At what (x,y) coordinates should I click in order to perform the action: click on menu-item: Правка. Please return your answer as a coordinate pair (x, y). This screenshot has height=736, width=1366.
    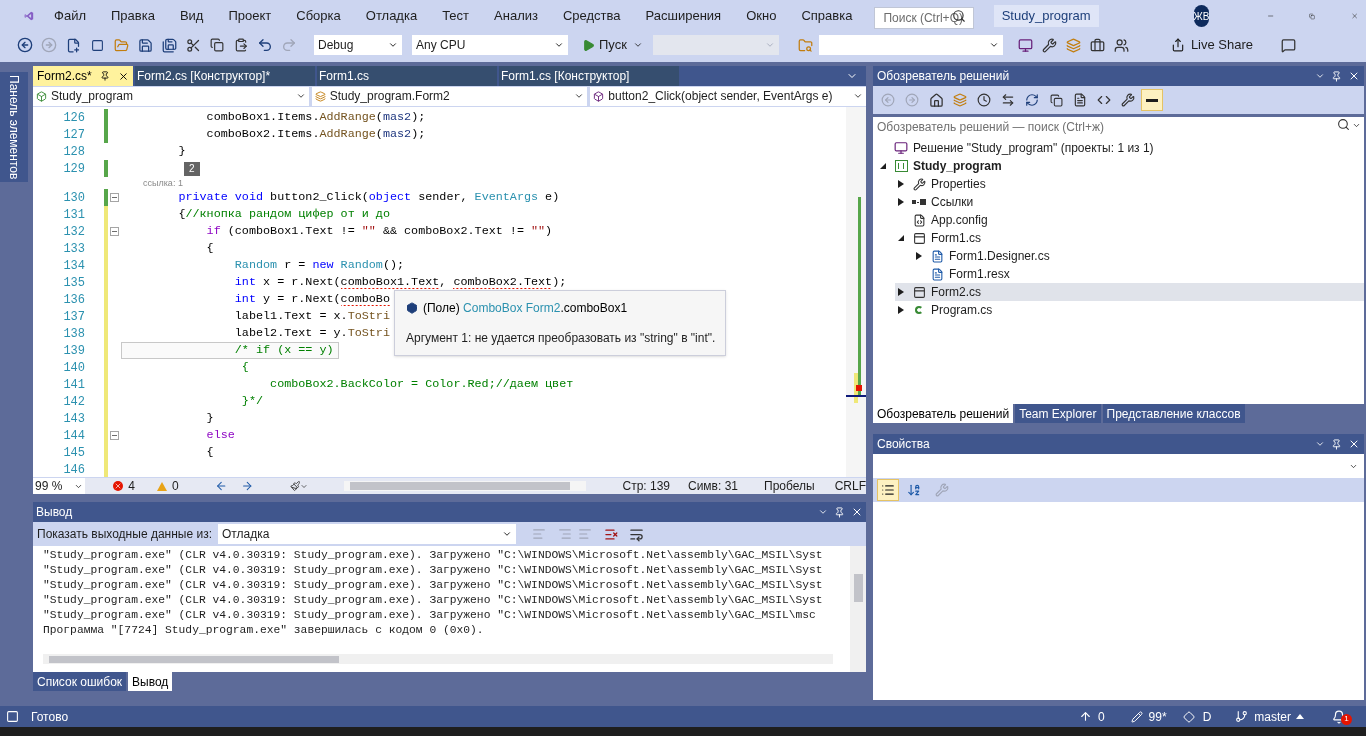
    Looking at the image, I should click on (133, 16).